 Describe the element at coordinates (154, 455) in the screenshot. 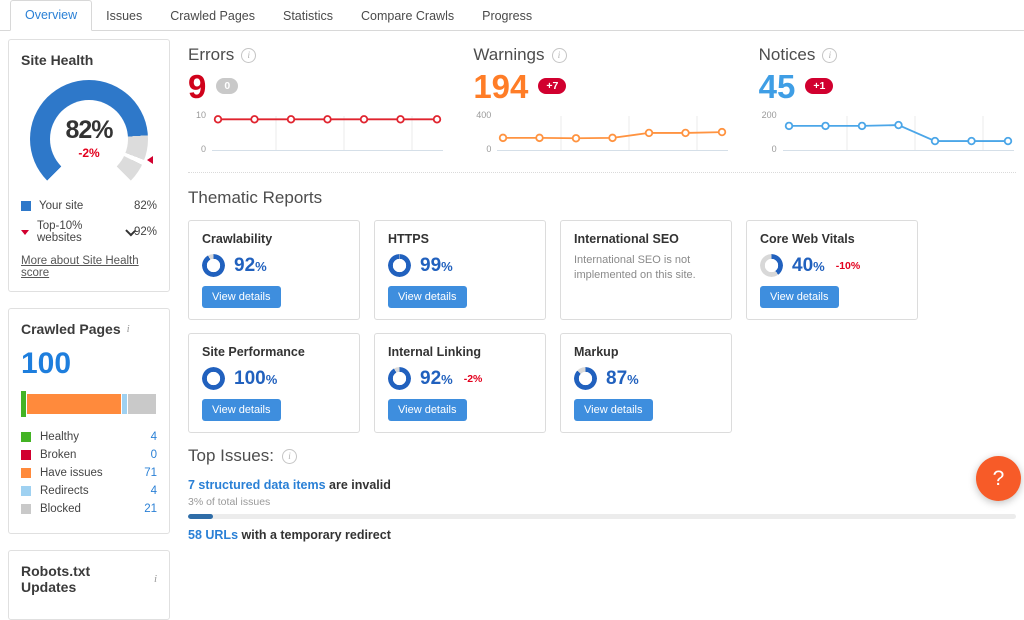

I see `crawled-legend-value: 0` at that location.